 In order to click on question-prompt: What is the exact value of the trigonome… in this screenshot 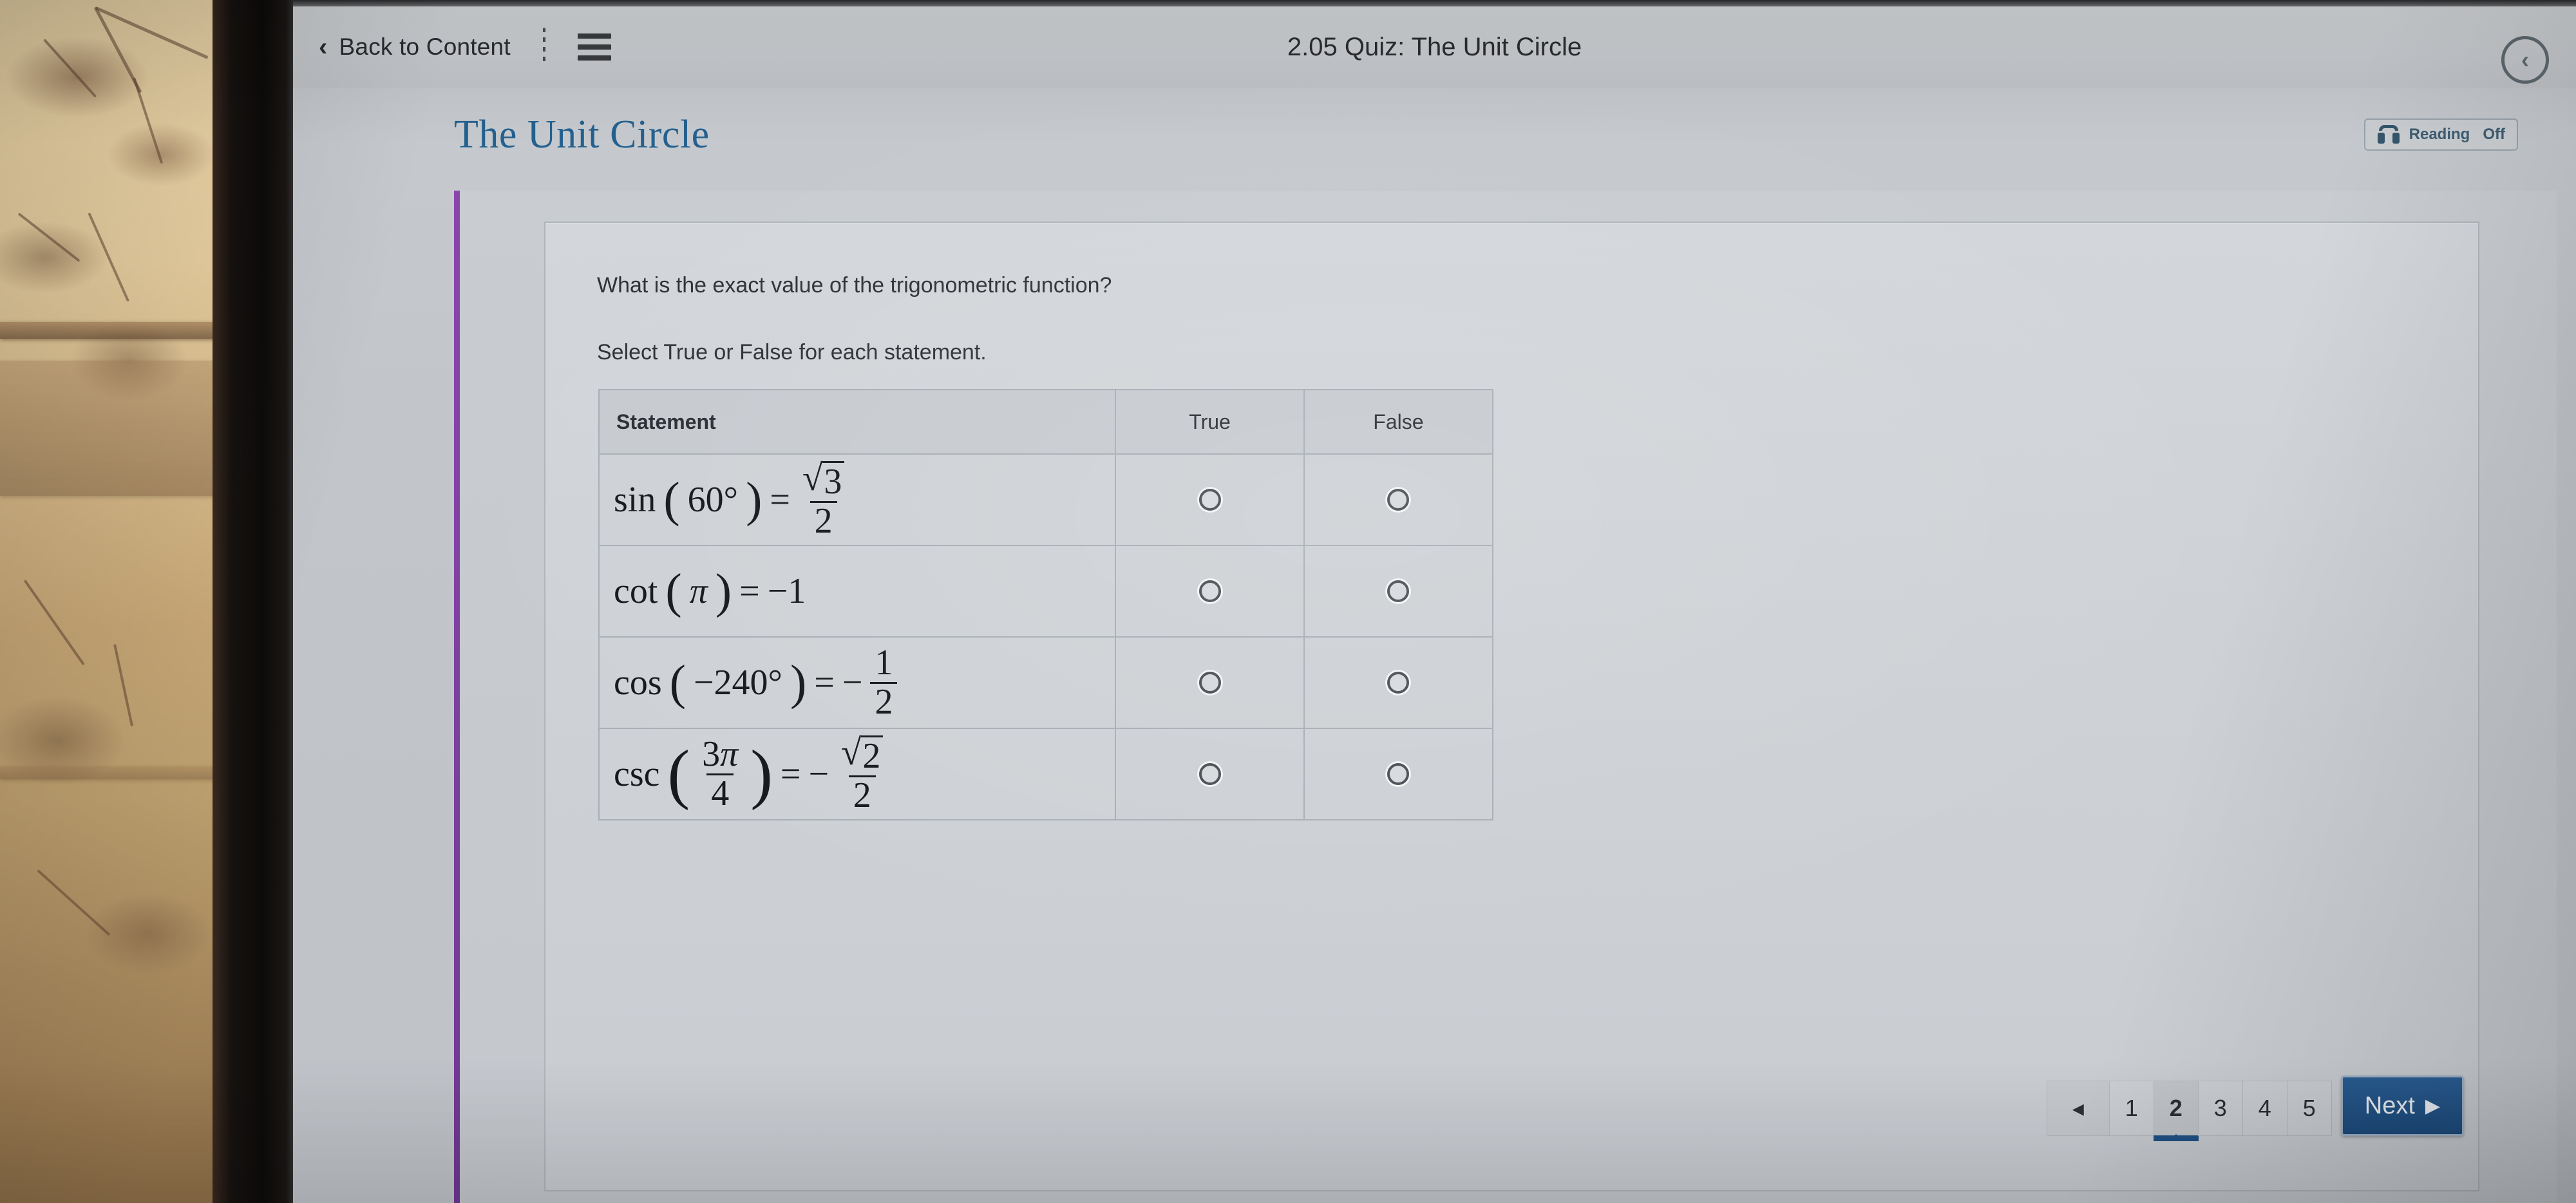, I will do `click(854, 285)`.